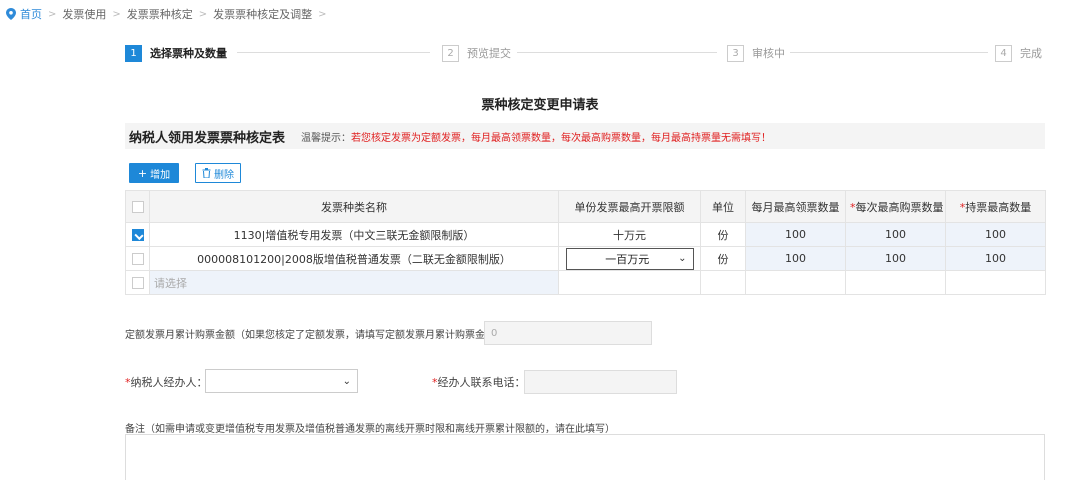  Describe the element at coordinates (133, 53) in the screenshot. I see `step-number: 1` at that location.